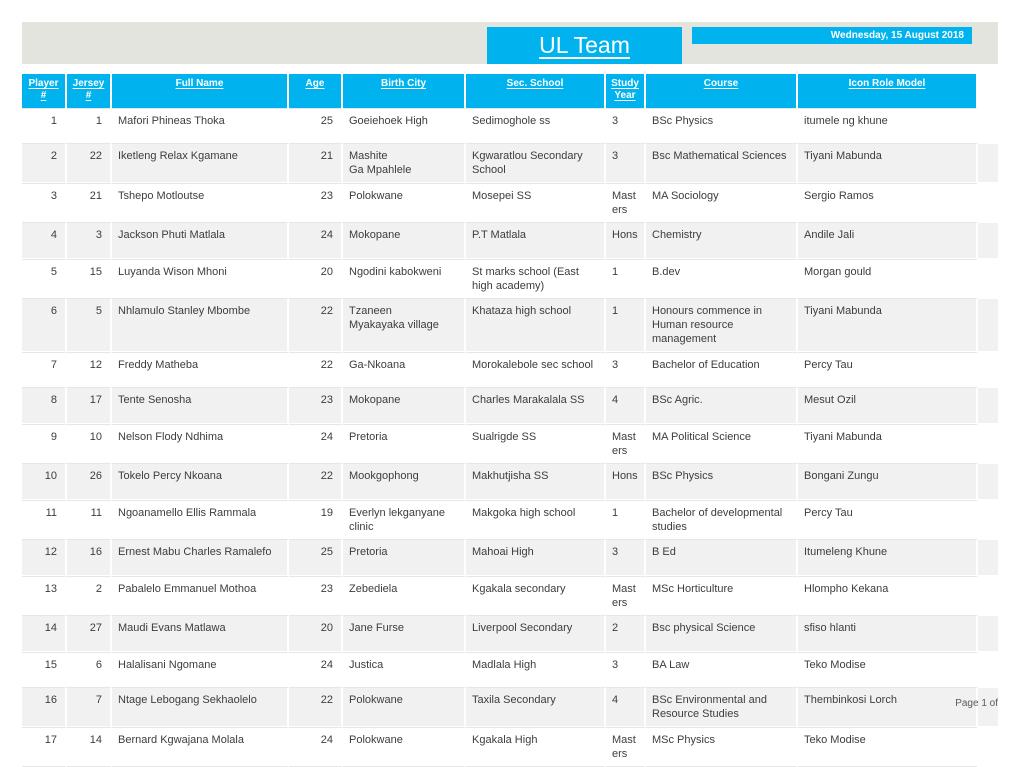 The height and width of the screenshot is (767, 1020). I want to click on cell-name: Tshepo Motloutse, so click(200, 203).